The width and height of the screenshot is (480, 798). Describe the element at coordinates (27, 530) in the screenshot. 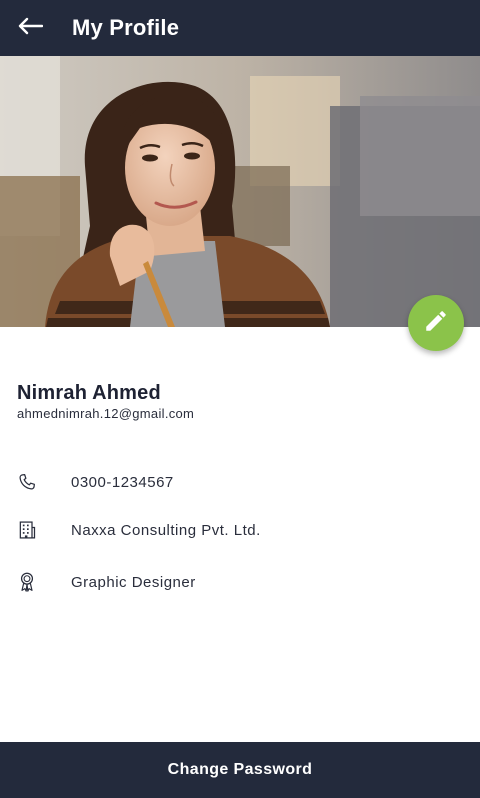

I see `building-icon` at that location.